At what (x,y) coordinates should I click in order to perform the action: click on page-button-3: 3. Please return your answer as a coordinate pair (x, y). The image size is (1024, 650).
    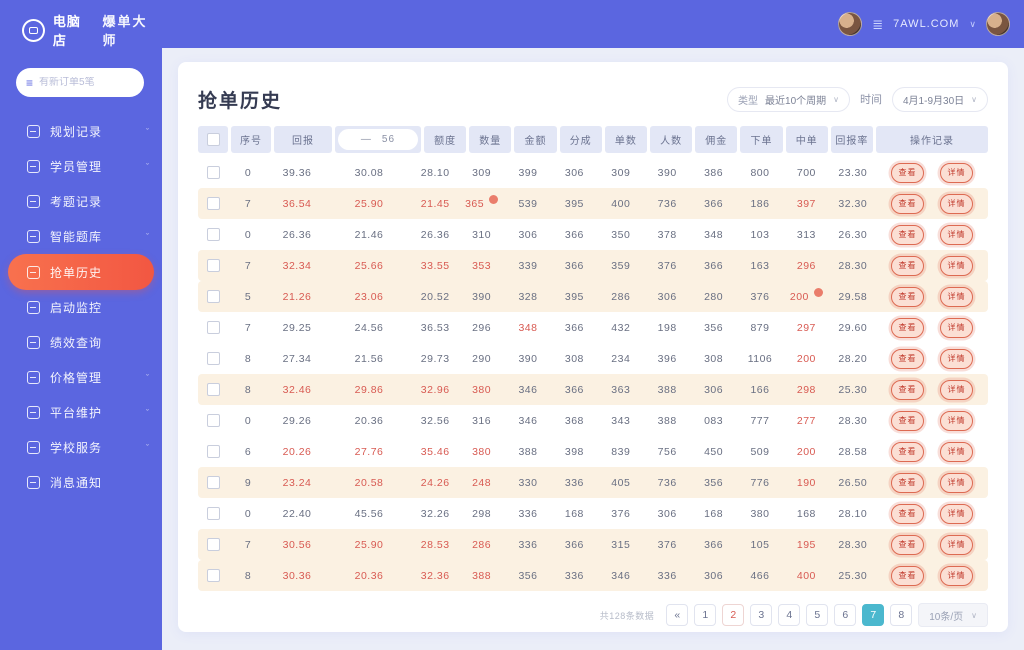
    Looking at the image, I should click on (761, 615).